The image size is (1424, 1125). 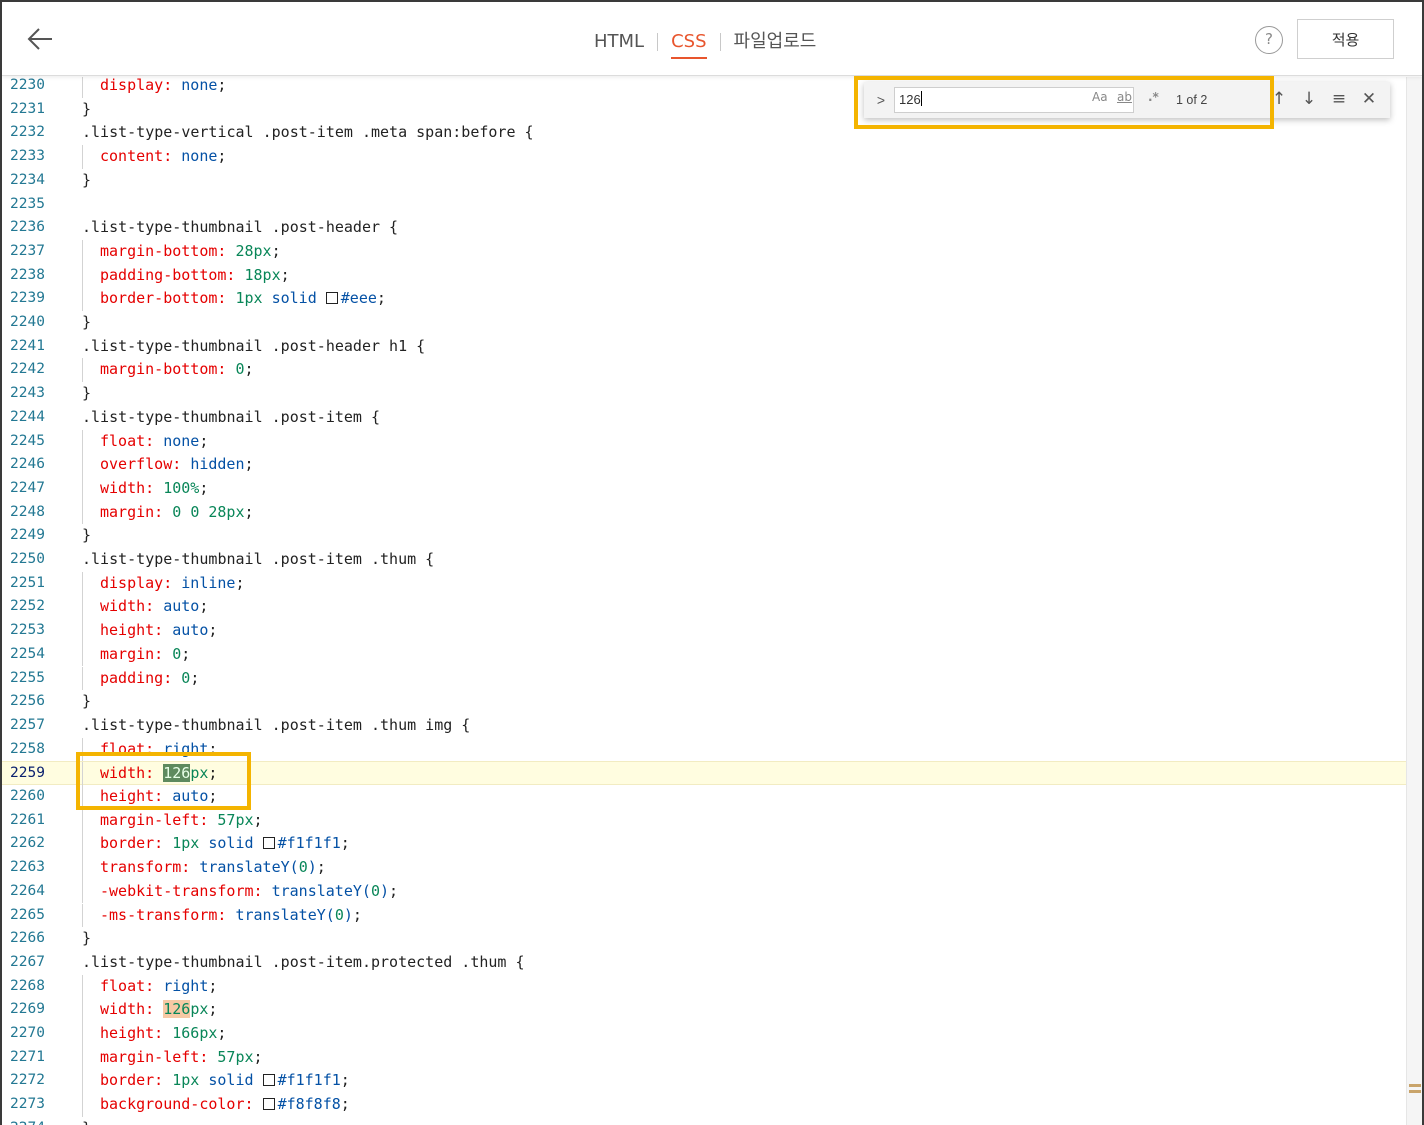 I want to click on code-text: background-color: #f8f8f8;, so click(x=225, y=1104).